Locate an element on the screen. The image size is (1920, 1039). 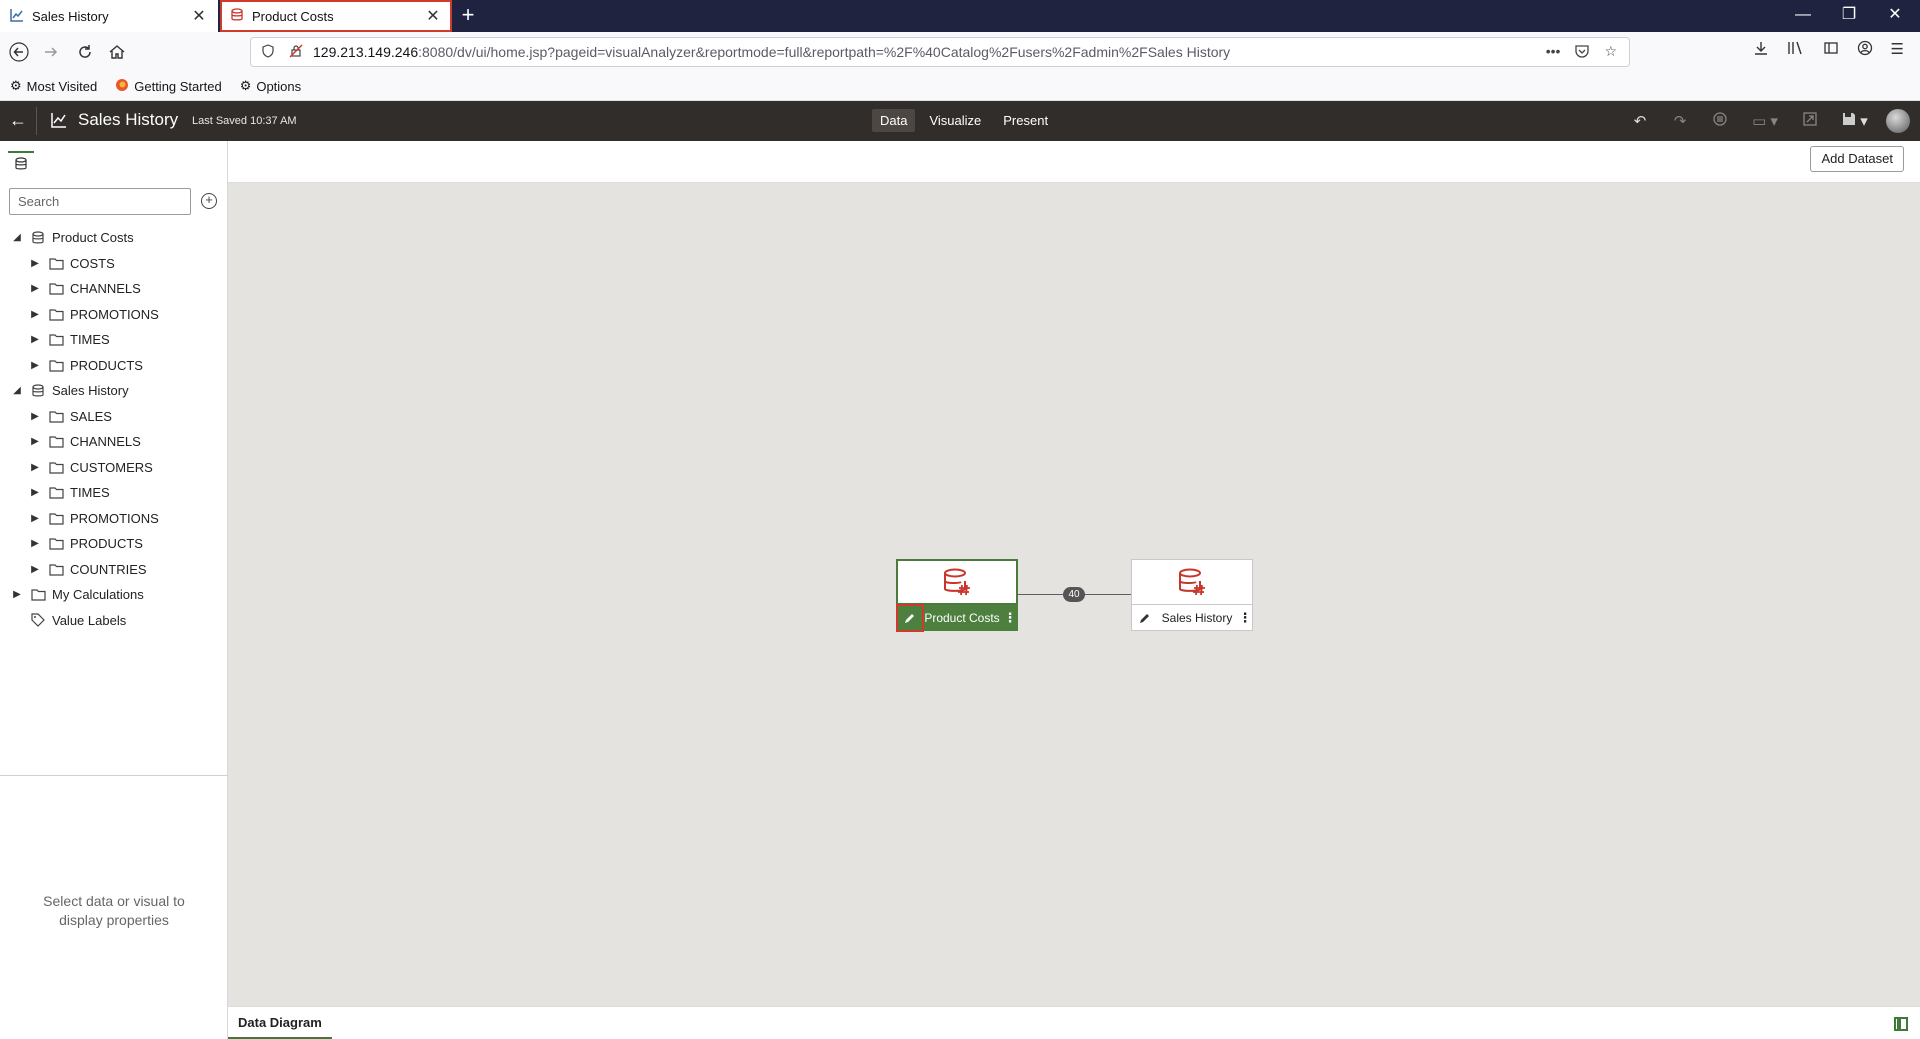
panel-tabs is located at coordinates (114, 159).